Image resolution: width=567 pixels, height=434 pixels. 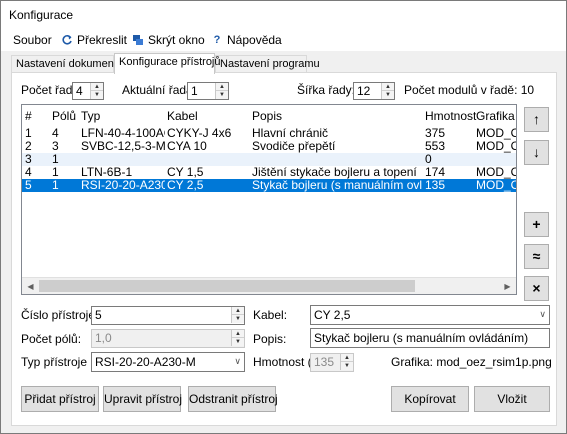 I want to click on scroll-thumb, so click(x=227, y=286).